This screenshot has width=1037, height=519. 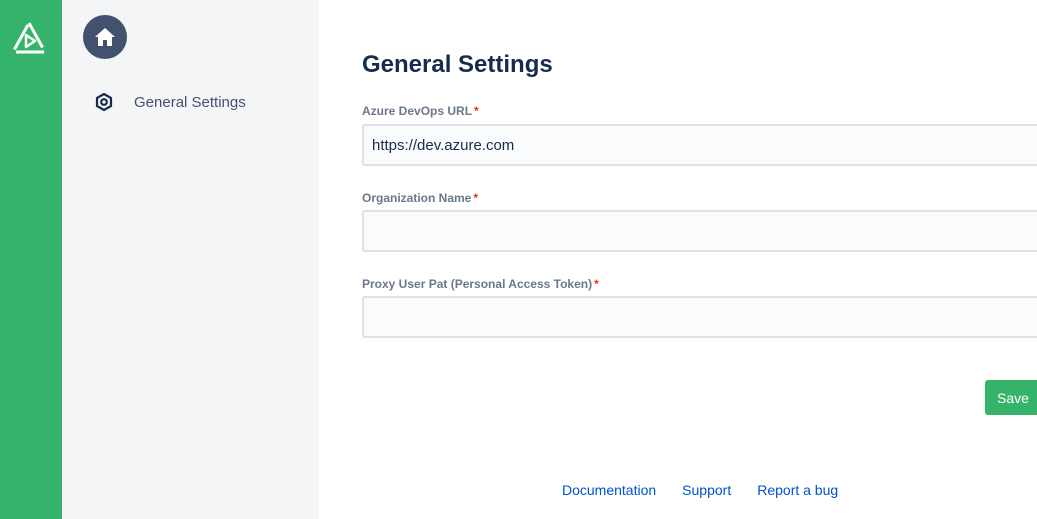 What do you see at coordinates (699, 317) in the screenshot?
I see `proxy-user-pat-input` at bounding box center [699, 317].